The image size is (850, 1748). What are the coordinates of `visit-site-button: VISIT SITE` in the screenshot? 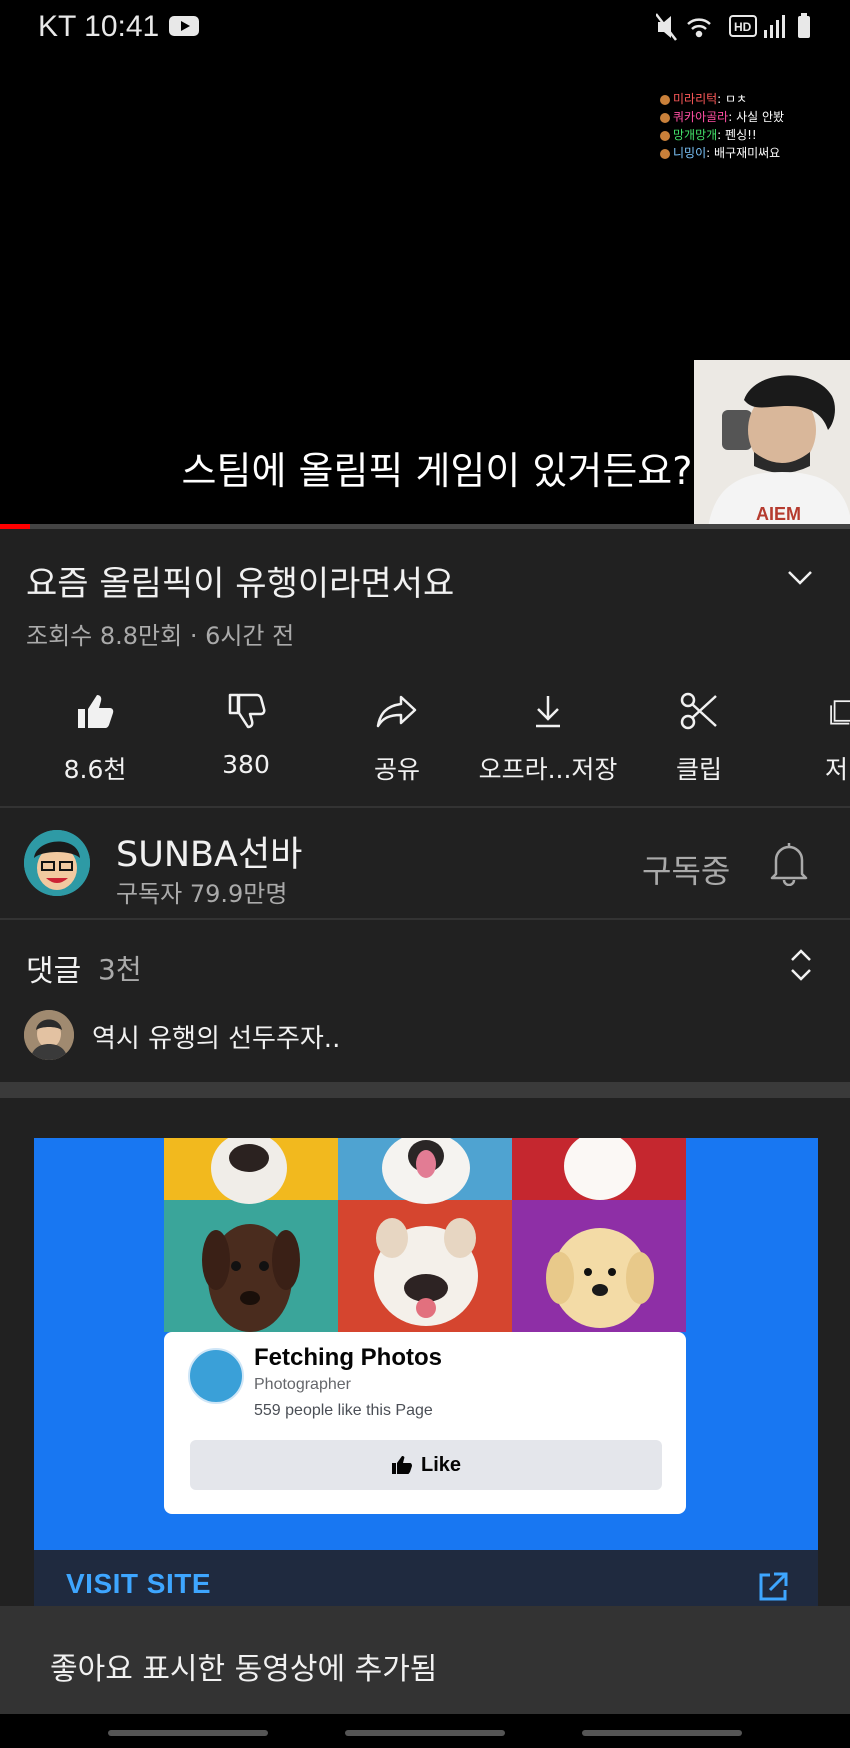 It's located at (138, 1584).